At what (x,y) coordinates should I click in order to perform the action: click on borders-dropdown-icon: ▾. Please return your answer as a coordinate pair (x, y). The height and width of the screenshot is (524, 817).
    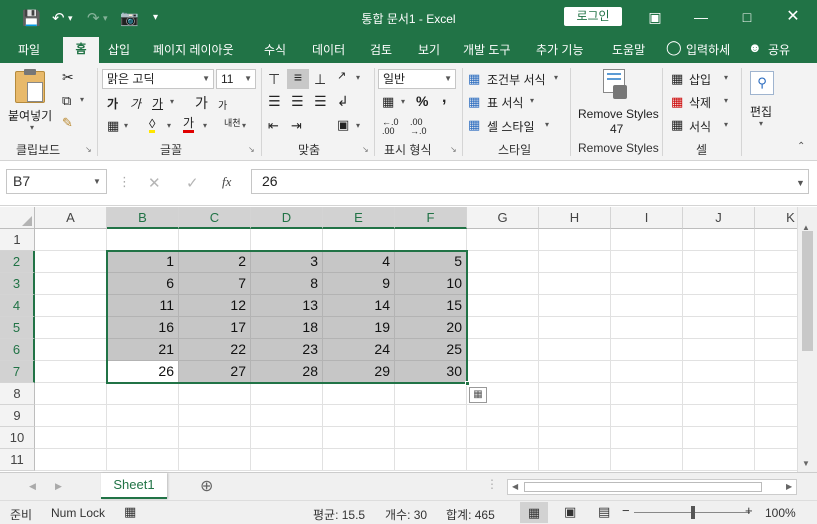
    Looking at the image, I should click on (126, 125).